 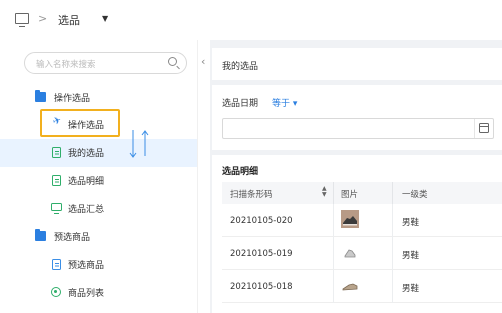 What do you see at coordinates (261, 254) in the screenshot?
I see `cell-barcode: 20210105-019` at bounding box center [261, 254].